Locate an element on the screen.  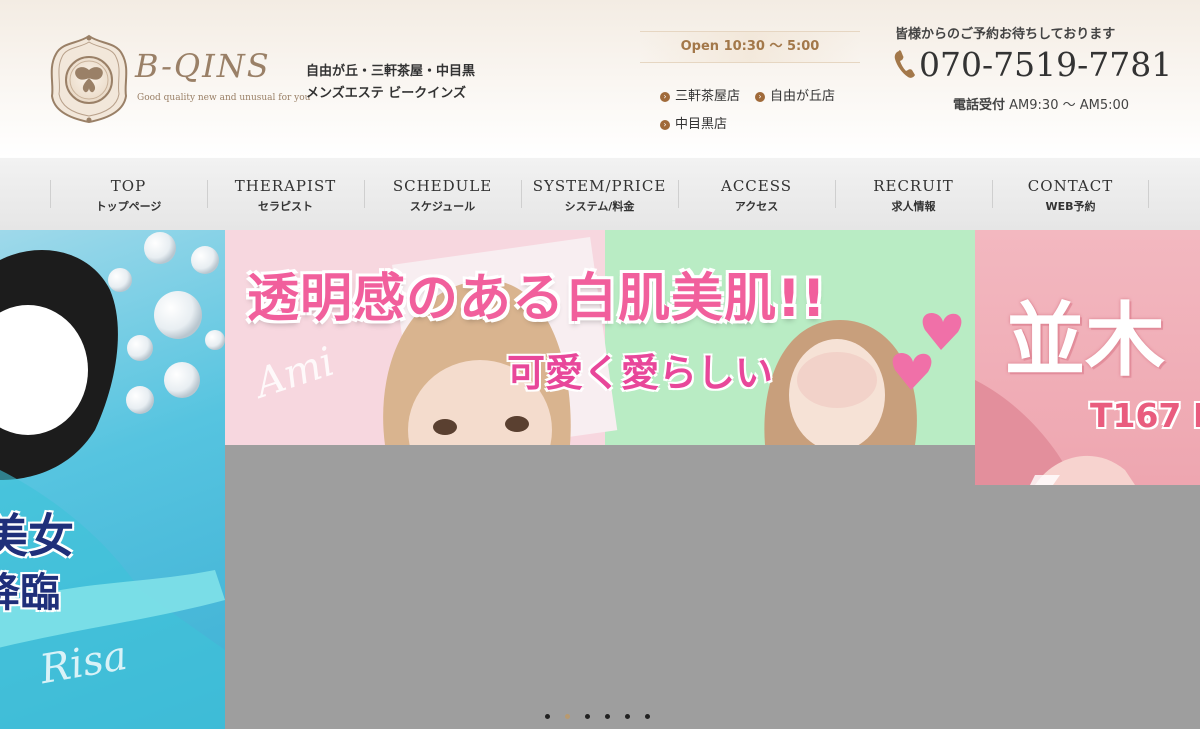
phone-hours-value: AM9:30 ～ AM5:00 is located at coordinates (1069, 105).